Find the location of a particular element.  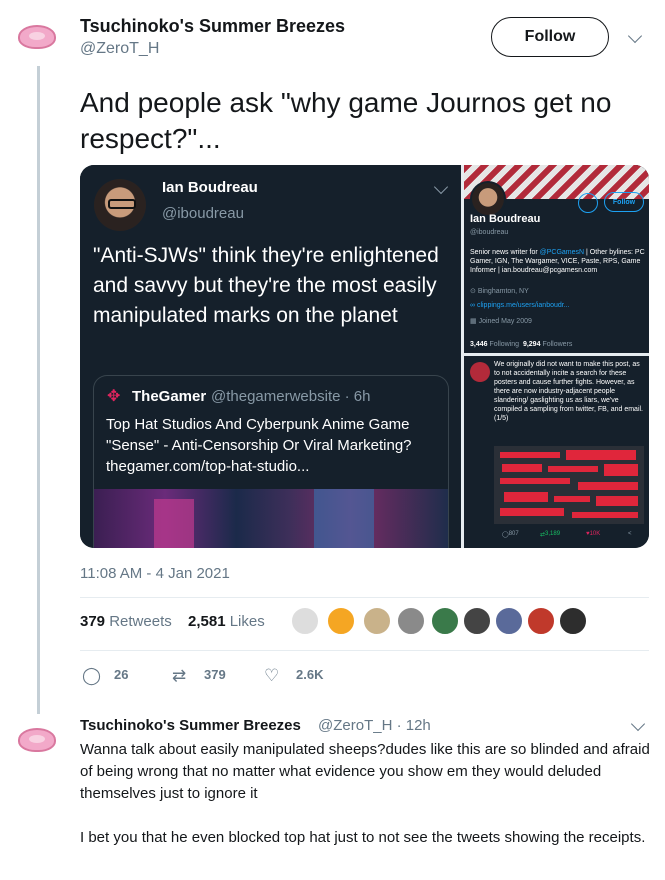

callout-replies-count: 807 is located at coordinates (513, 534).